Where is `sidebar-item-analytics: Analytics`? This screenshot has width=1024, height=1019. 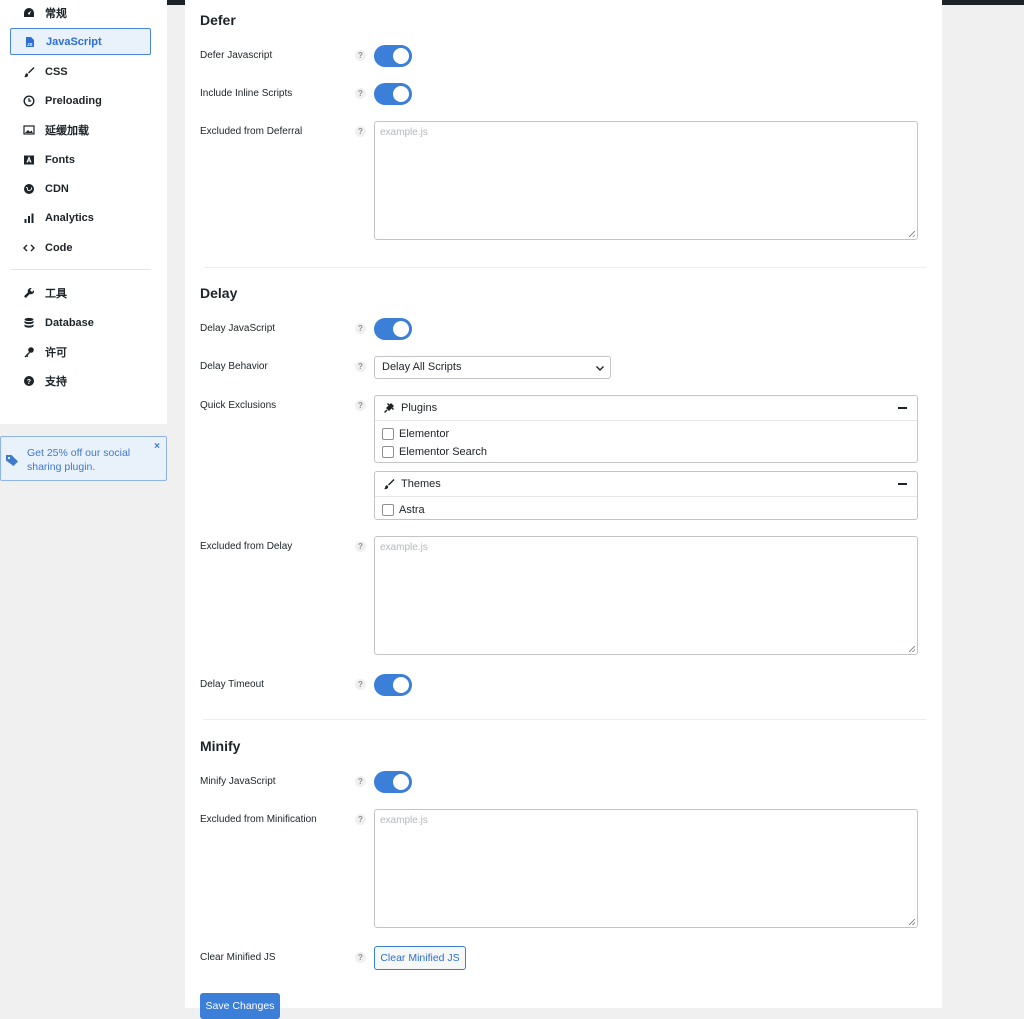
sidebar-item-analytics: Analytics is located at coordinates (80, 217).